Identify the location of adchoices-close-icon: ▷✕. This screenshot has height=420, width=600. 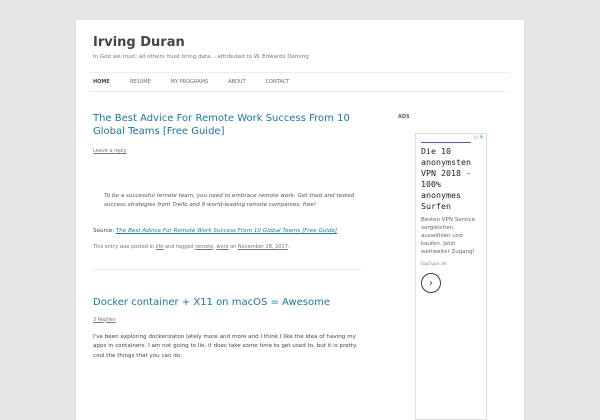
(479, 137).